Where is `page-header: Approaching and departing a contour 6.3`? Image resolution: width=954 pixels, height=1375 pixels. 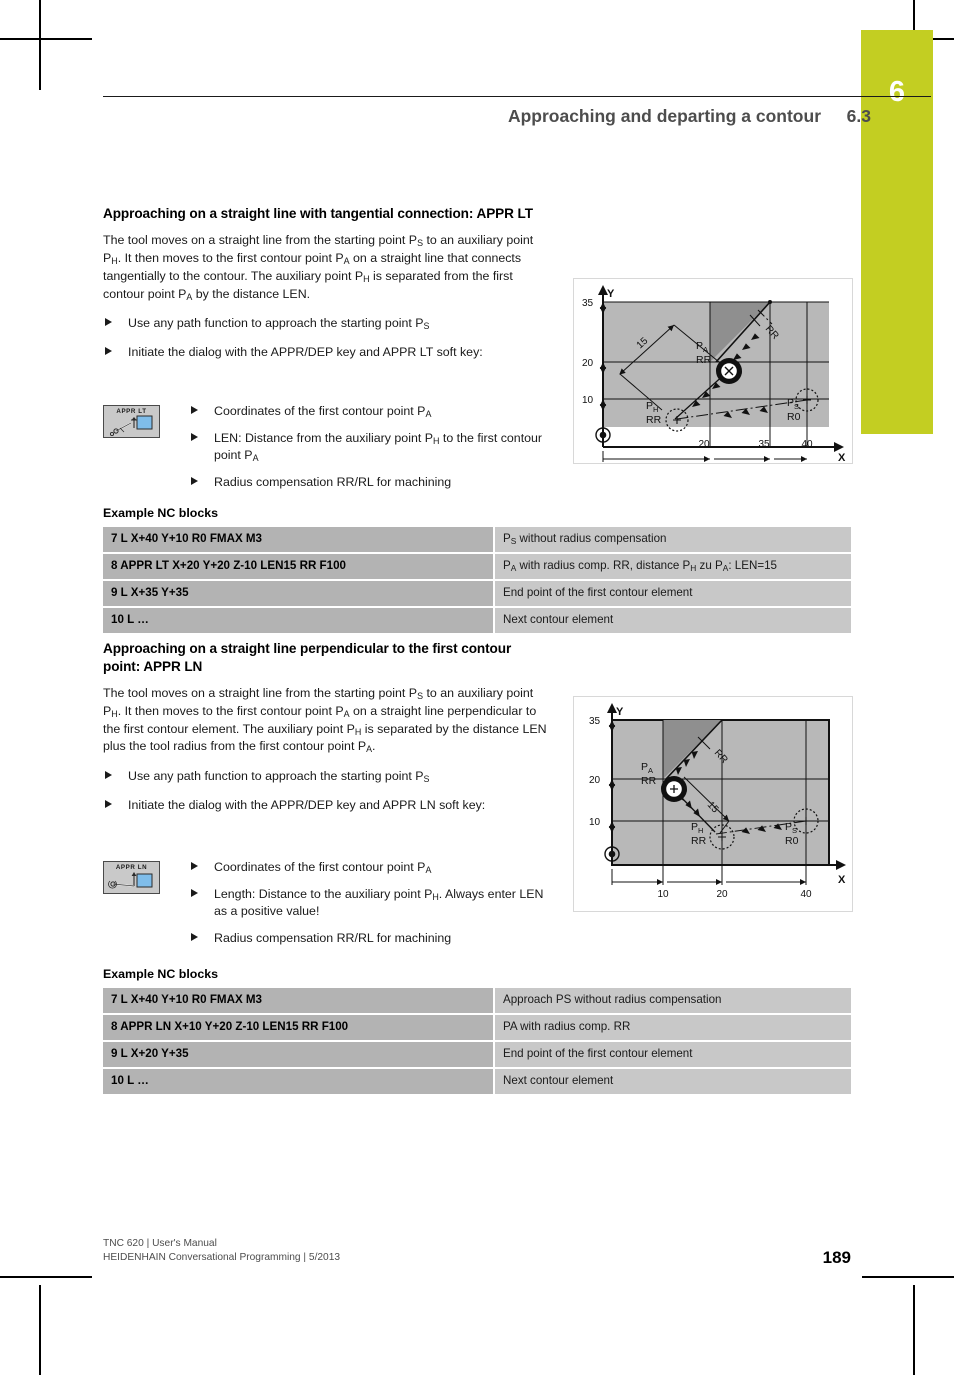 page-header: Approaching and departing a contour 6.3 is located at coordinates (517, 116).